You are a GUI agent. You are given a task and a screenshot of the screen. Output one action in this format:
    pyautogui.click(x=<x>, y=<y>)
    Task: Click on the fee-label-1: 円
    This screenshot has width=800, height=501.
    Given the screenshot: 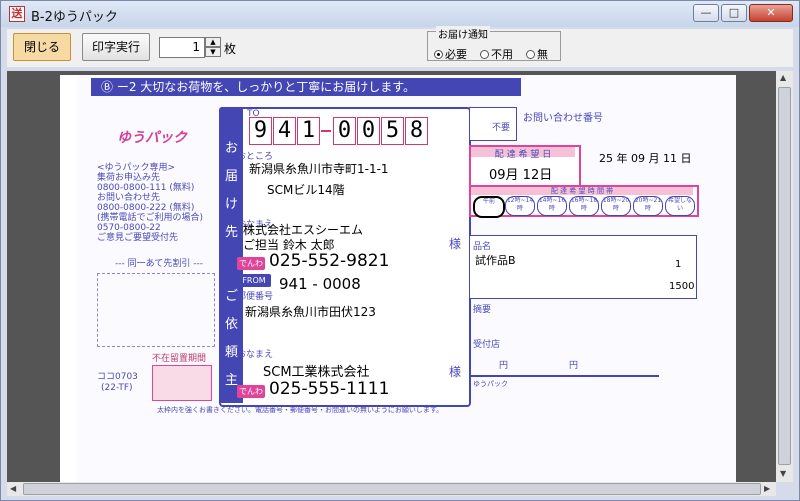 What is the action you would take?
    pyautogui.click(x=504, y=366)
    